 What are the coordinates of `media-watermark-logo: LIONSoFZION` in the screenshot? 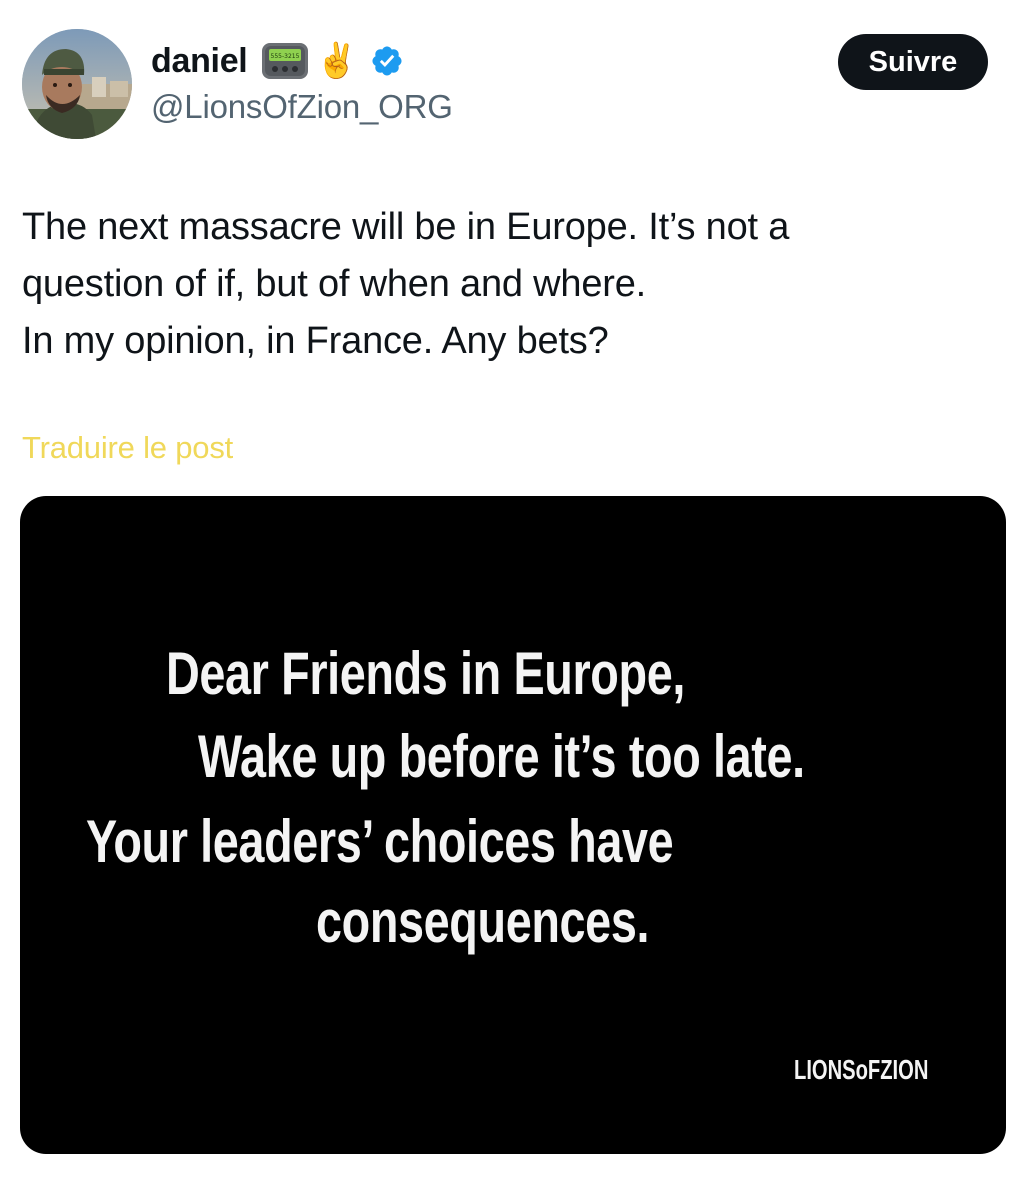 It's located at (861, 1069).